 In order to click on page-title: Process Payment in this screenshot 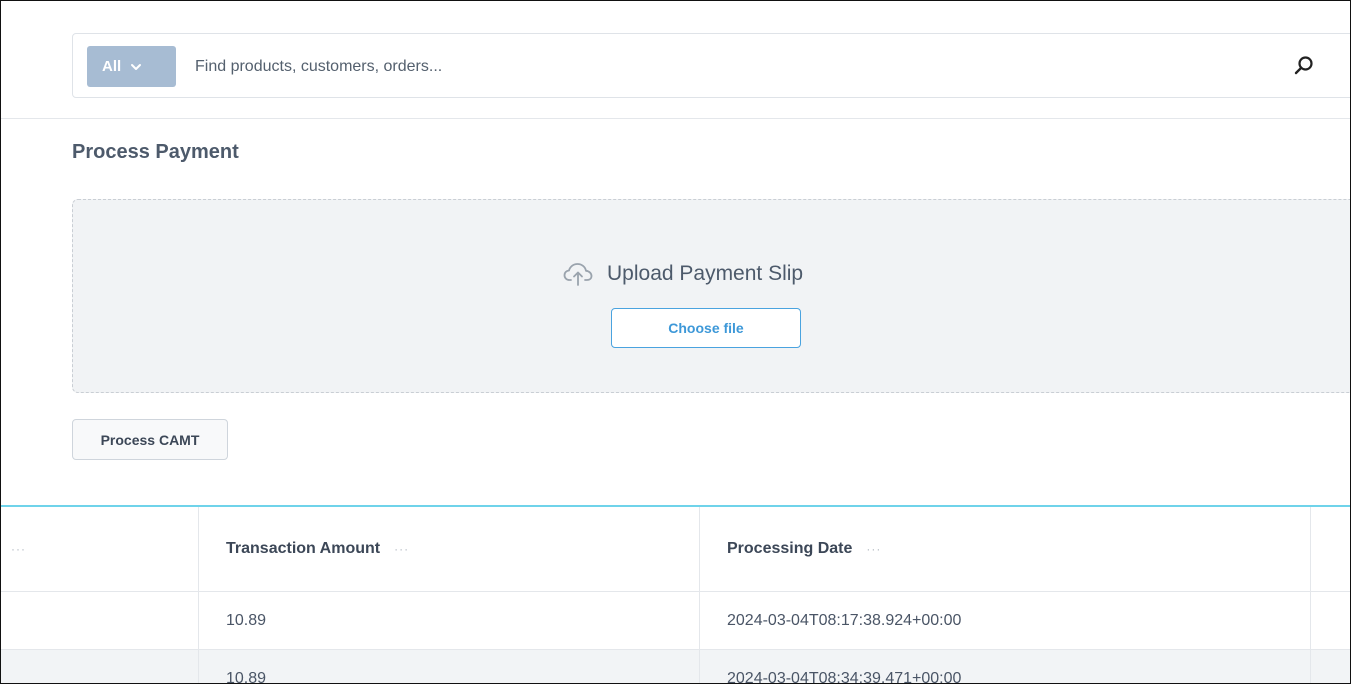, I will do `click(155, 152)`.